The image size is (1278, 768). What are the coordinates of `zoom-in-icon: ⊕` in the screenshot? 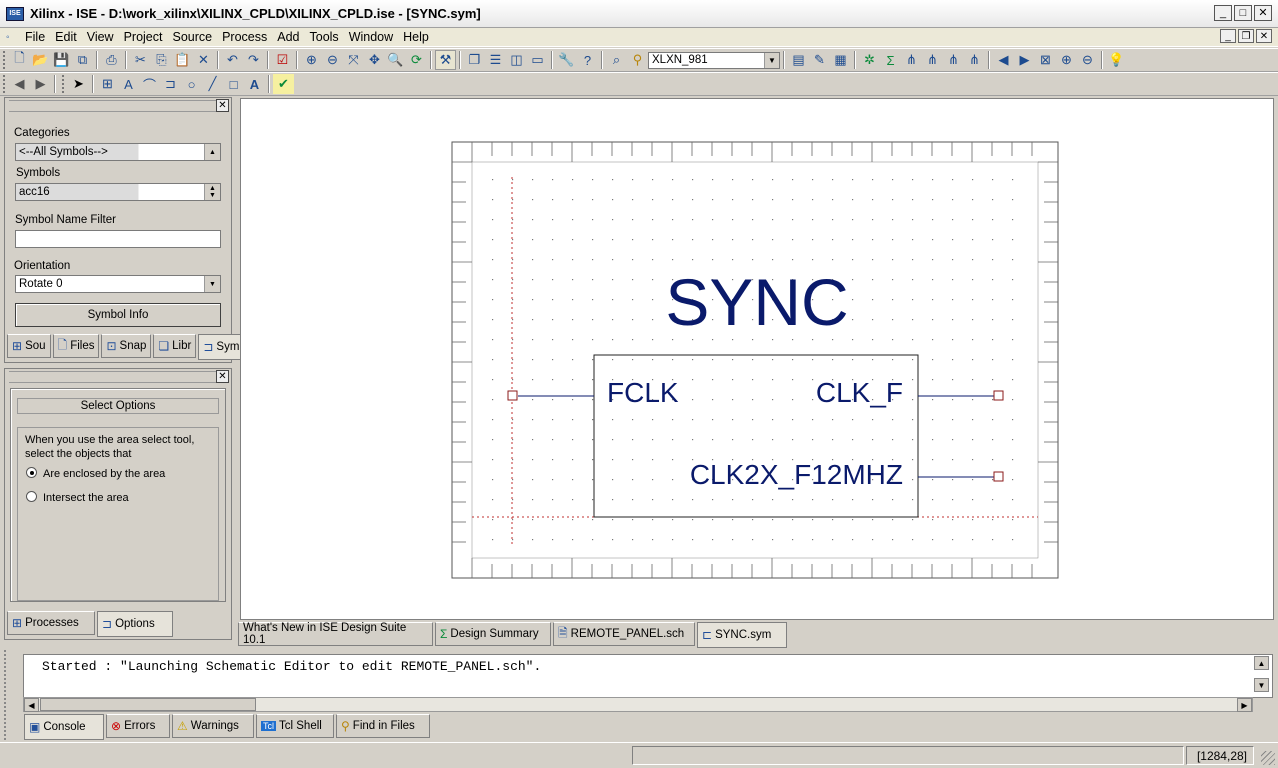 It's located at (311, 60).